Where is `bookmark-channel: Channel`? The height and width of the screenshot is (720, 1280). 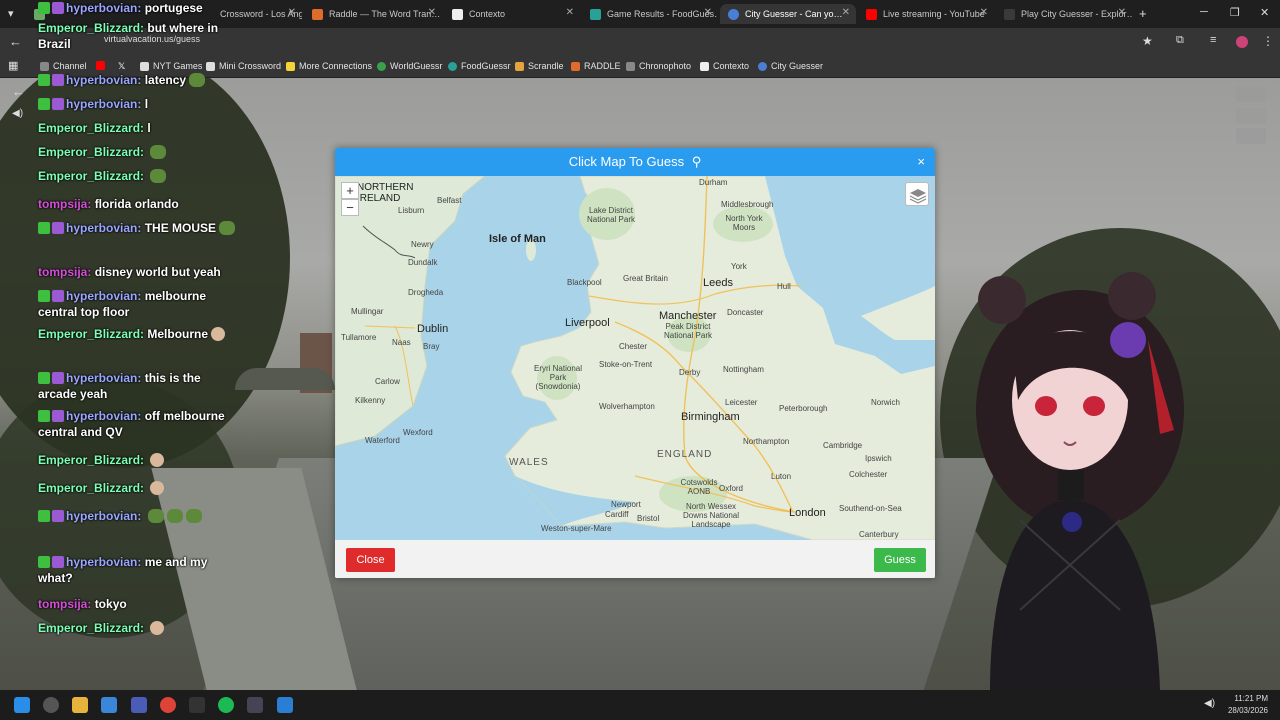 bookmark-channel: Channel is located at coordinates (63, 66).